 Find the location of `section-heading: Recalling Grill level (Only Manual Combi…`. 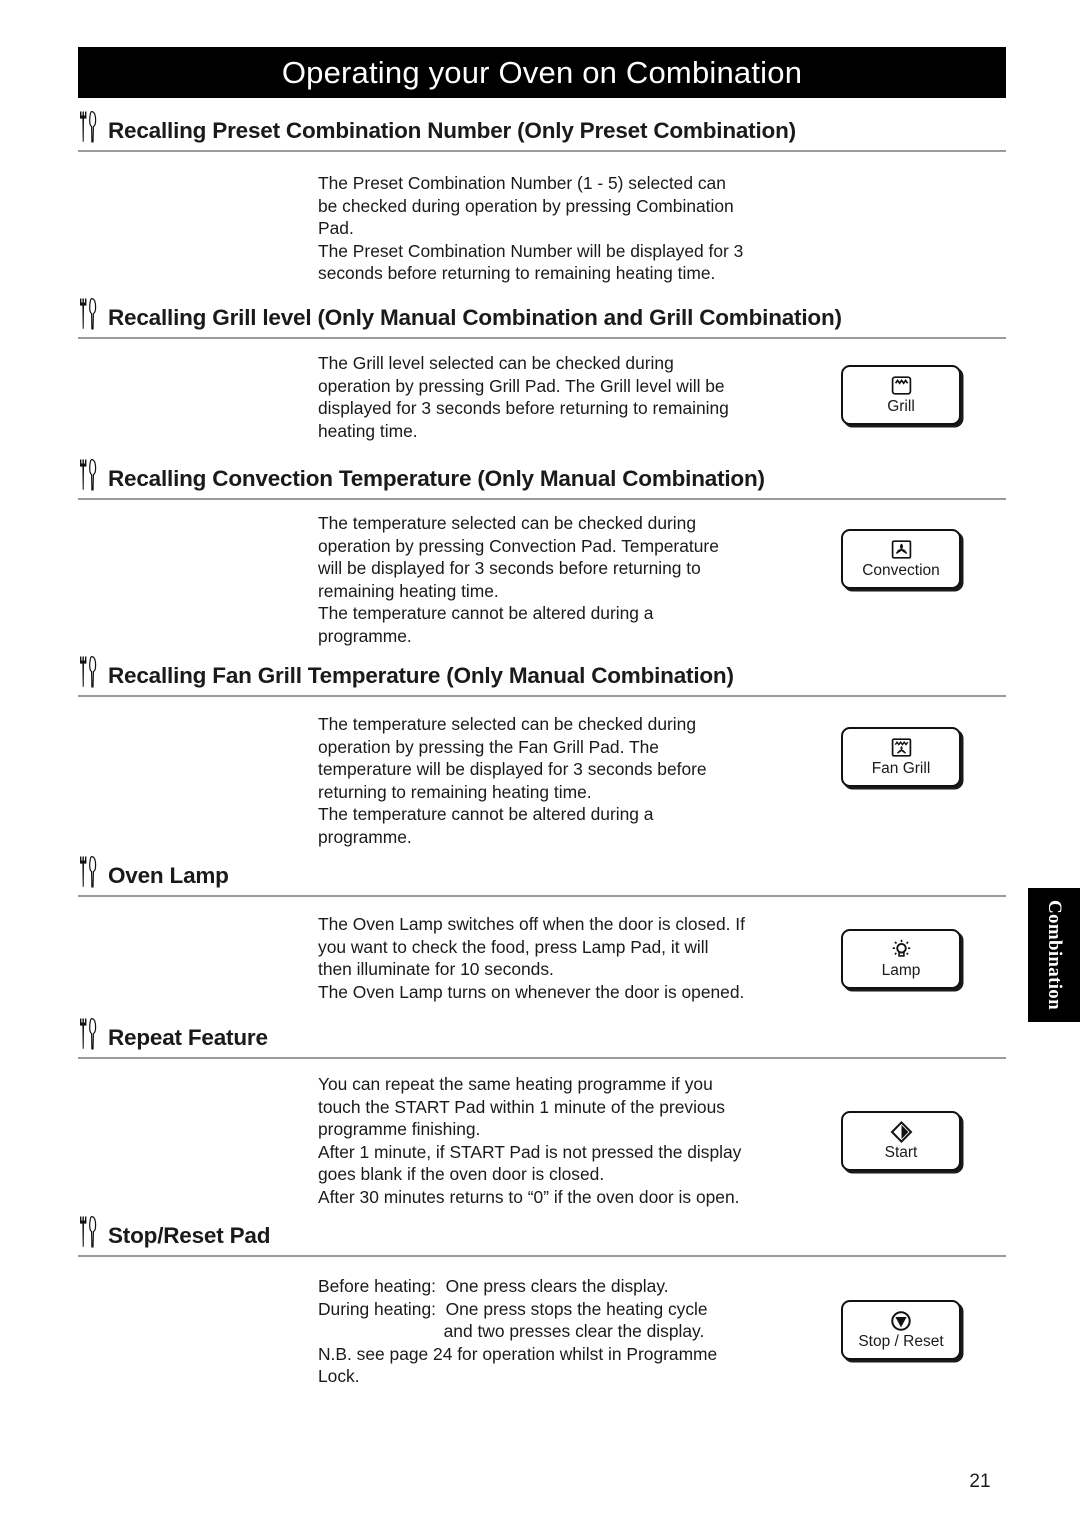

section-heading: Recalling Grill level (Only Manual Combi… is located at coordinates (542, 315).